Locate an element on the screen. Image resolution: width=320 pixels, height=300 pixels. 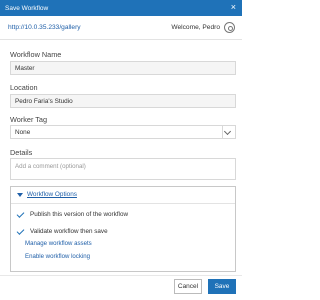
save-button: Save is located at coordinates (222, 286).